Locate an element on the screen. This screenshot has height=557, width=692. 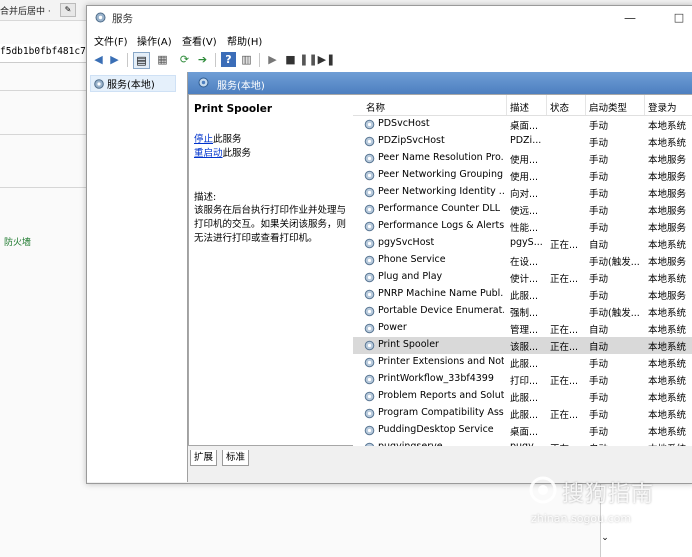
table-row: Peer Networking Identity ... 向对... 手动 本地服务 is located at coordinates (522, 192).